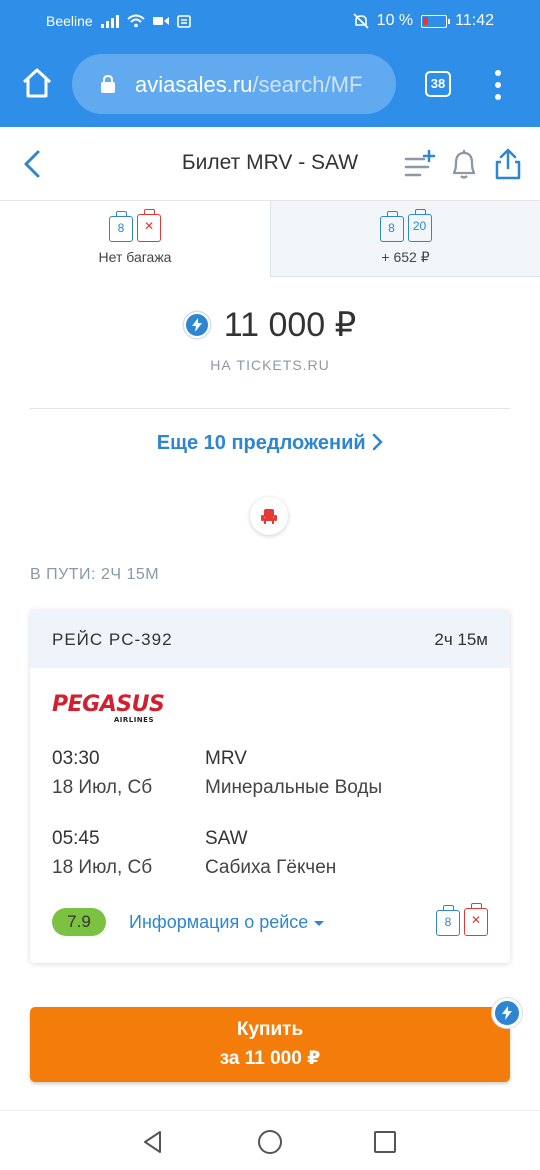  What do you see at coordinates (109, 21) in the screenshot?
I see `signal-icon` at bounding box center [109, 21].